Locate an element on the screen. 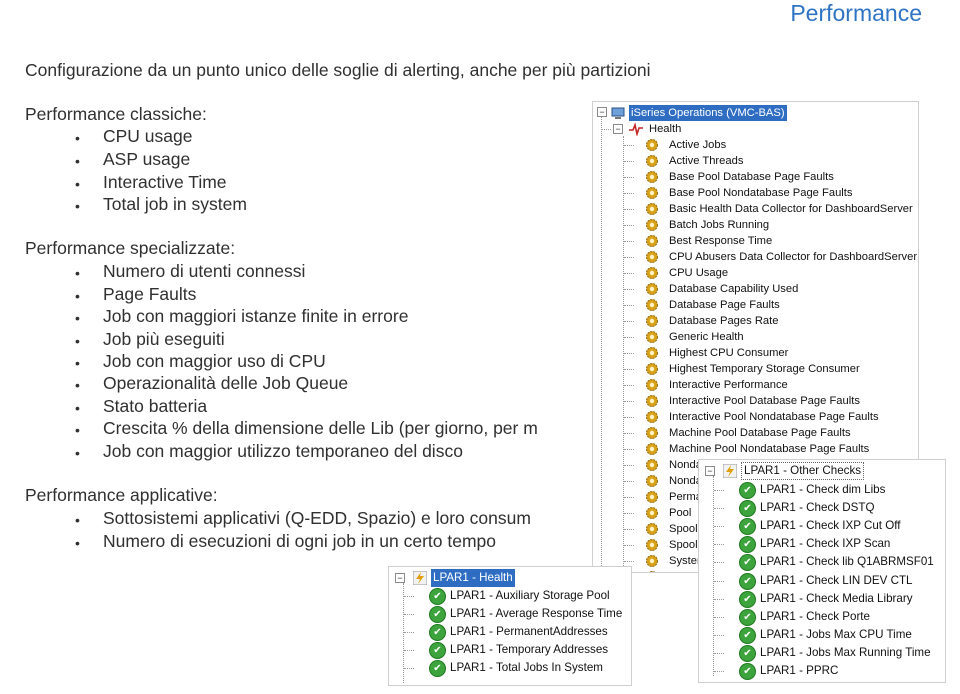  tree-item-label: Active Threads is located at coordinates (706, 161).